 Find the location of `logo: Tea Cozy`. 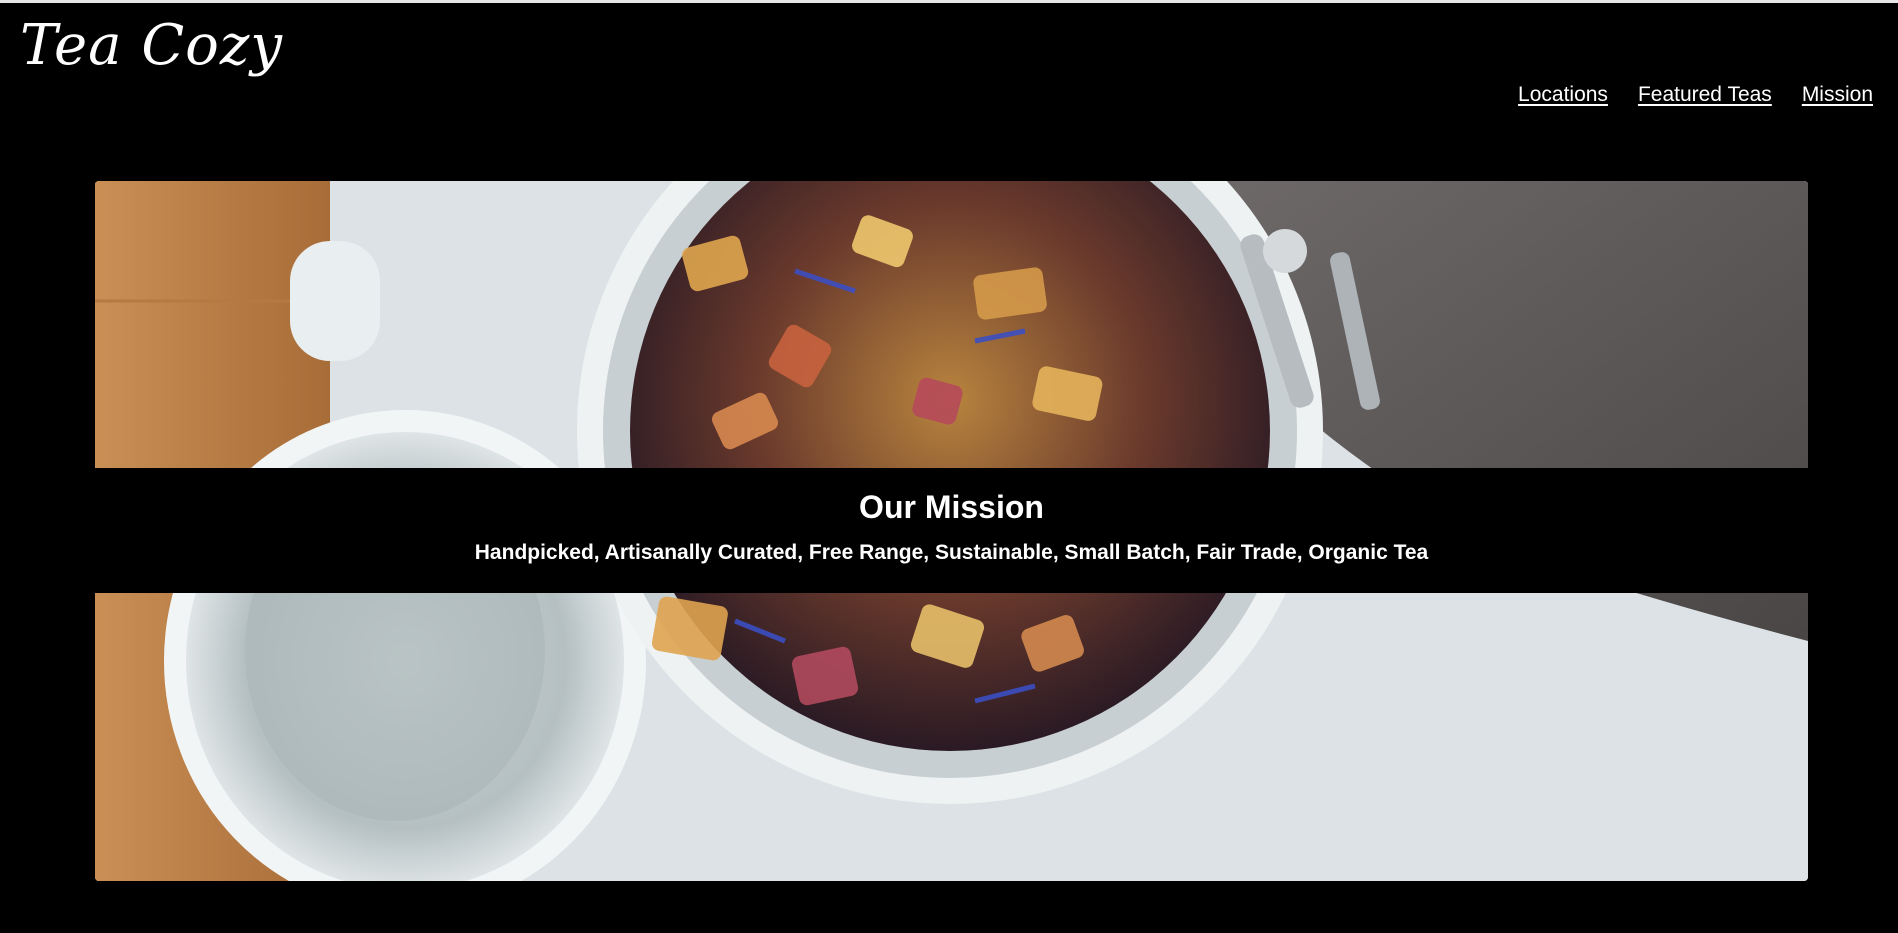

logo: Tea Cozy is located at coordinates (151, 46).